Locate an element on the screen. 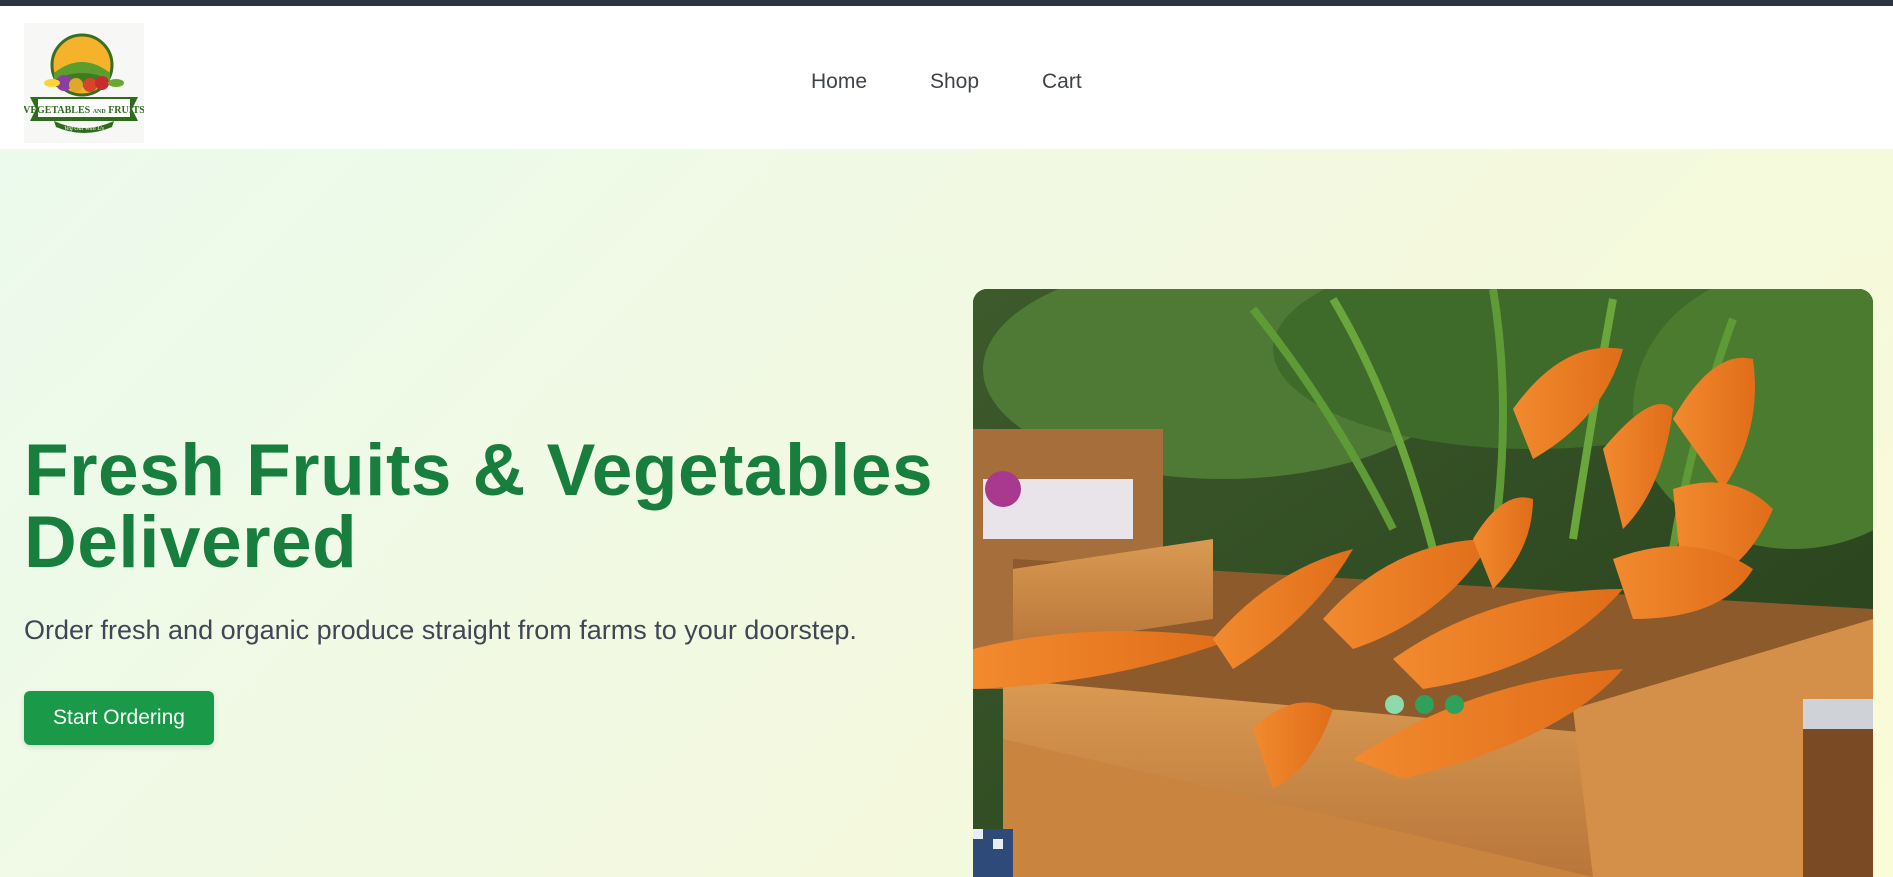 The width and height of the screenshot is (1893, 877). carousel-indicators is located at coordinates (1425, 706).